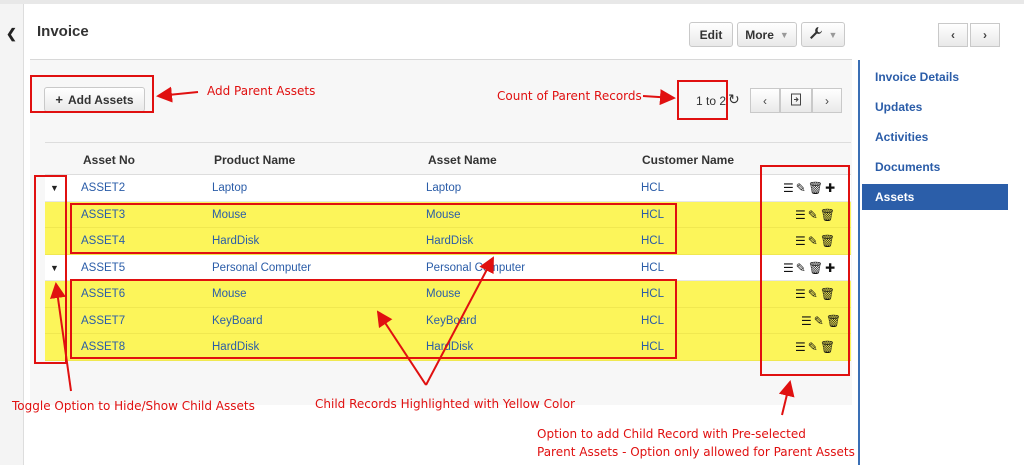 The image size is (1024, 465). I want to click on sidebar-item-invoice-details: Invoice Details, so click(935, 77).